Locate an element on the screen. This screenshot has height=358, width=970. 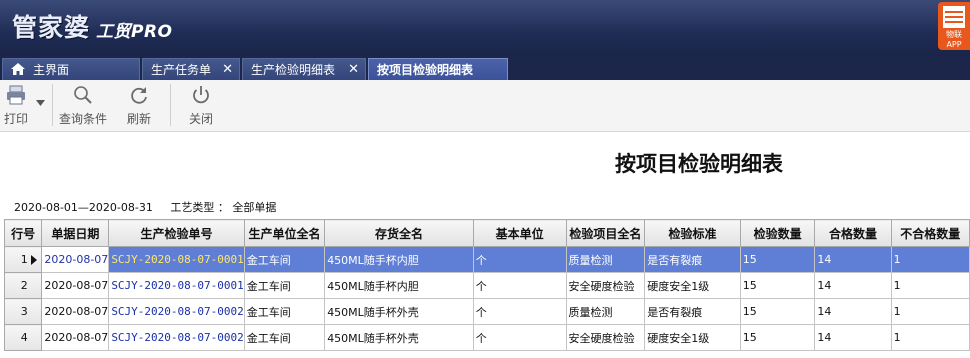
report-filter-info: 2020-08-01—2020-08-31 工艺类型 ： 全部单据 is located at coordinates (152, 207).